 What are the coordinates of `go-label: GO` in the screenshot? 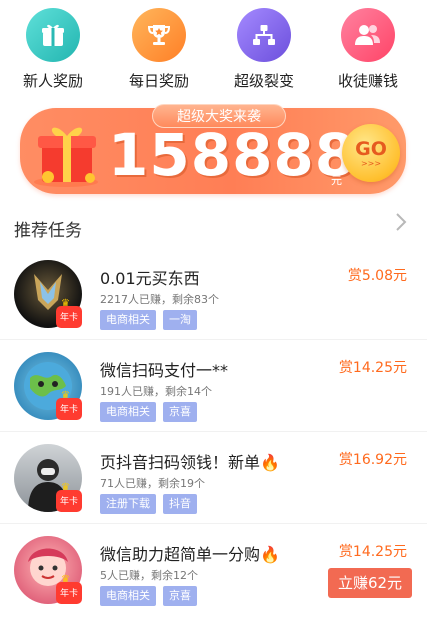 It's located at (371, 148).